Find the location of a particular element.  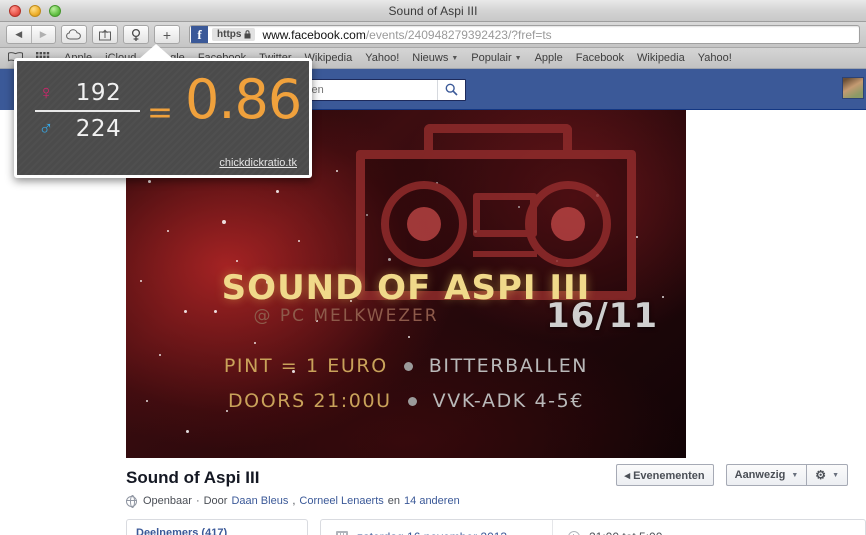

event-settings-button: ⚙ ▼ is located at coordinates (827, 475).